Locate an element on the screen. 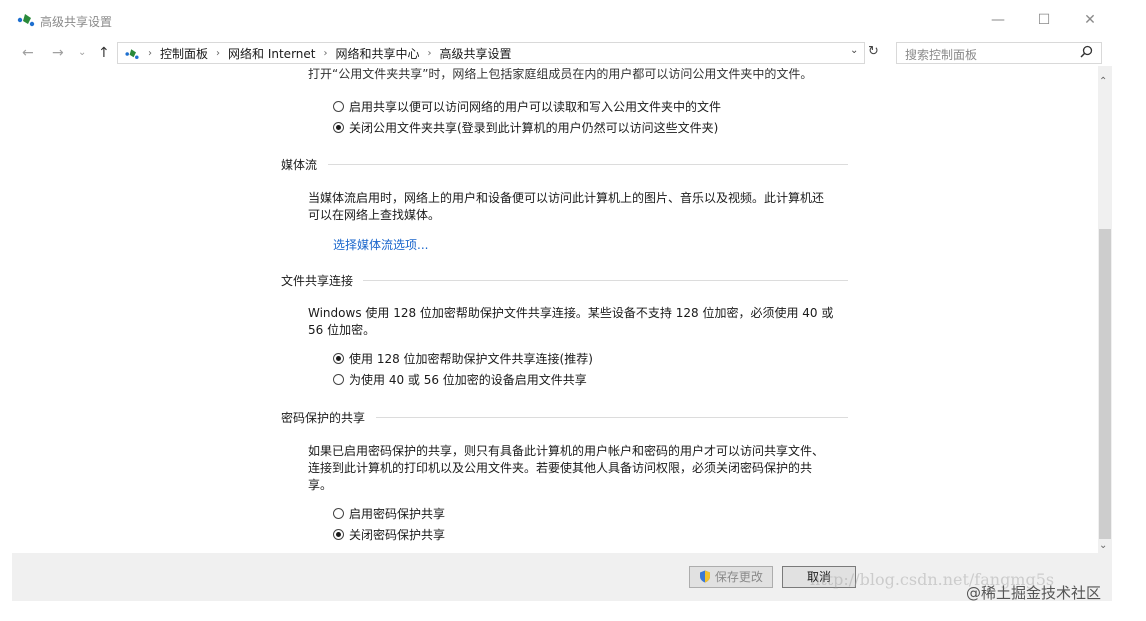 The height and width of the screenshot is (621, 1146). password-sharing-description-line3: 享。 is located at coordinates (320, 485).